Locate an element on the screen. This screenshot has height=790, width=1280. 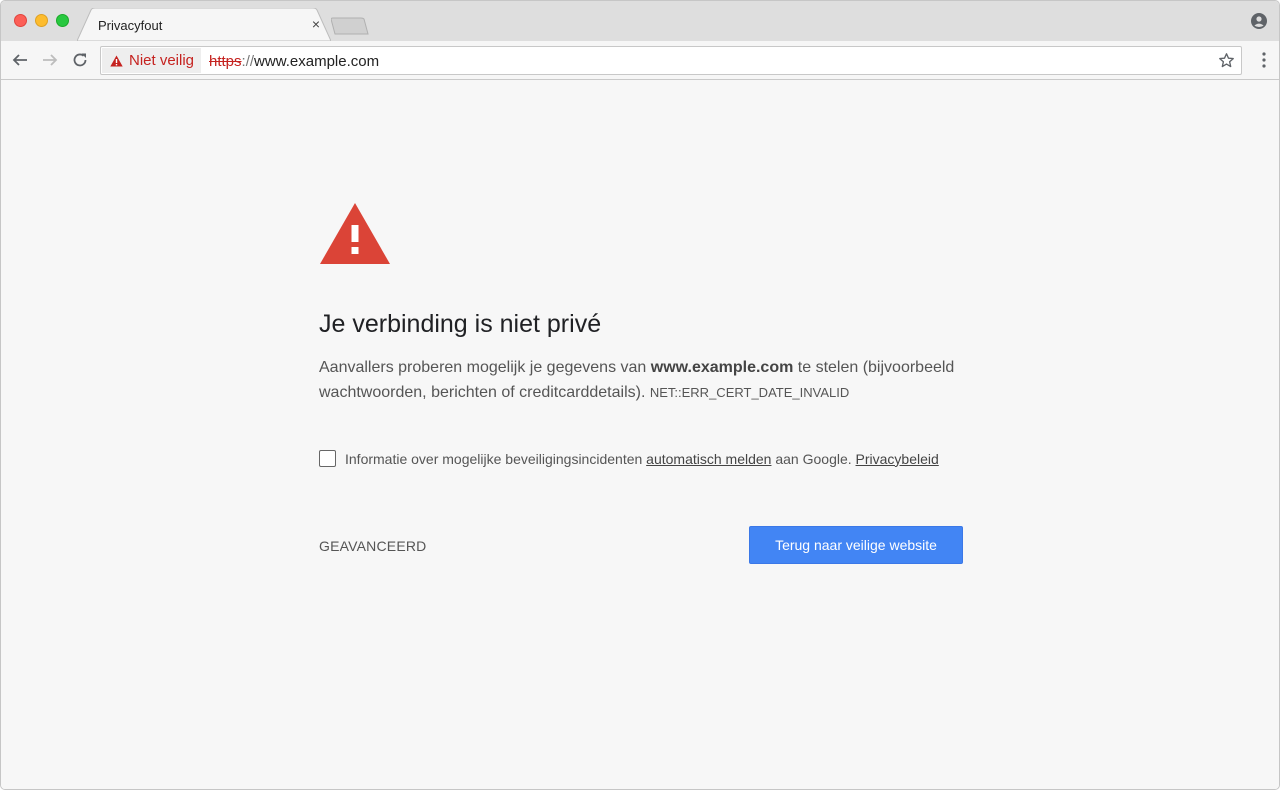
auto-report-link: automatisch melden is located at coordinates (708, 459).